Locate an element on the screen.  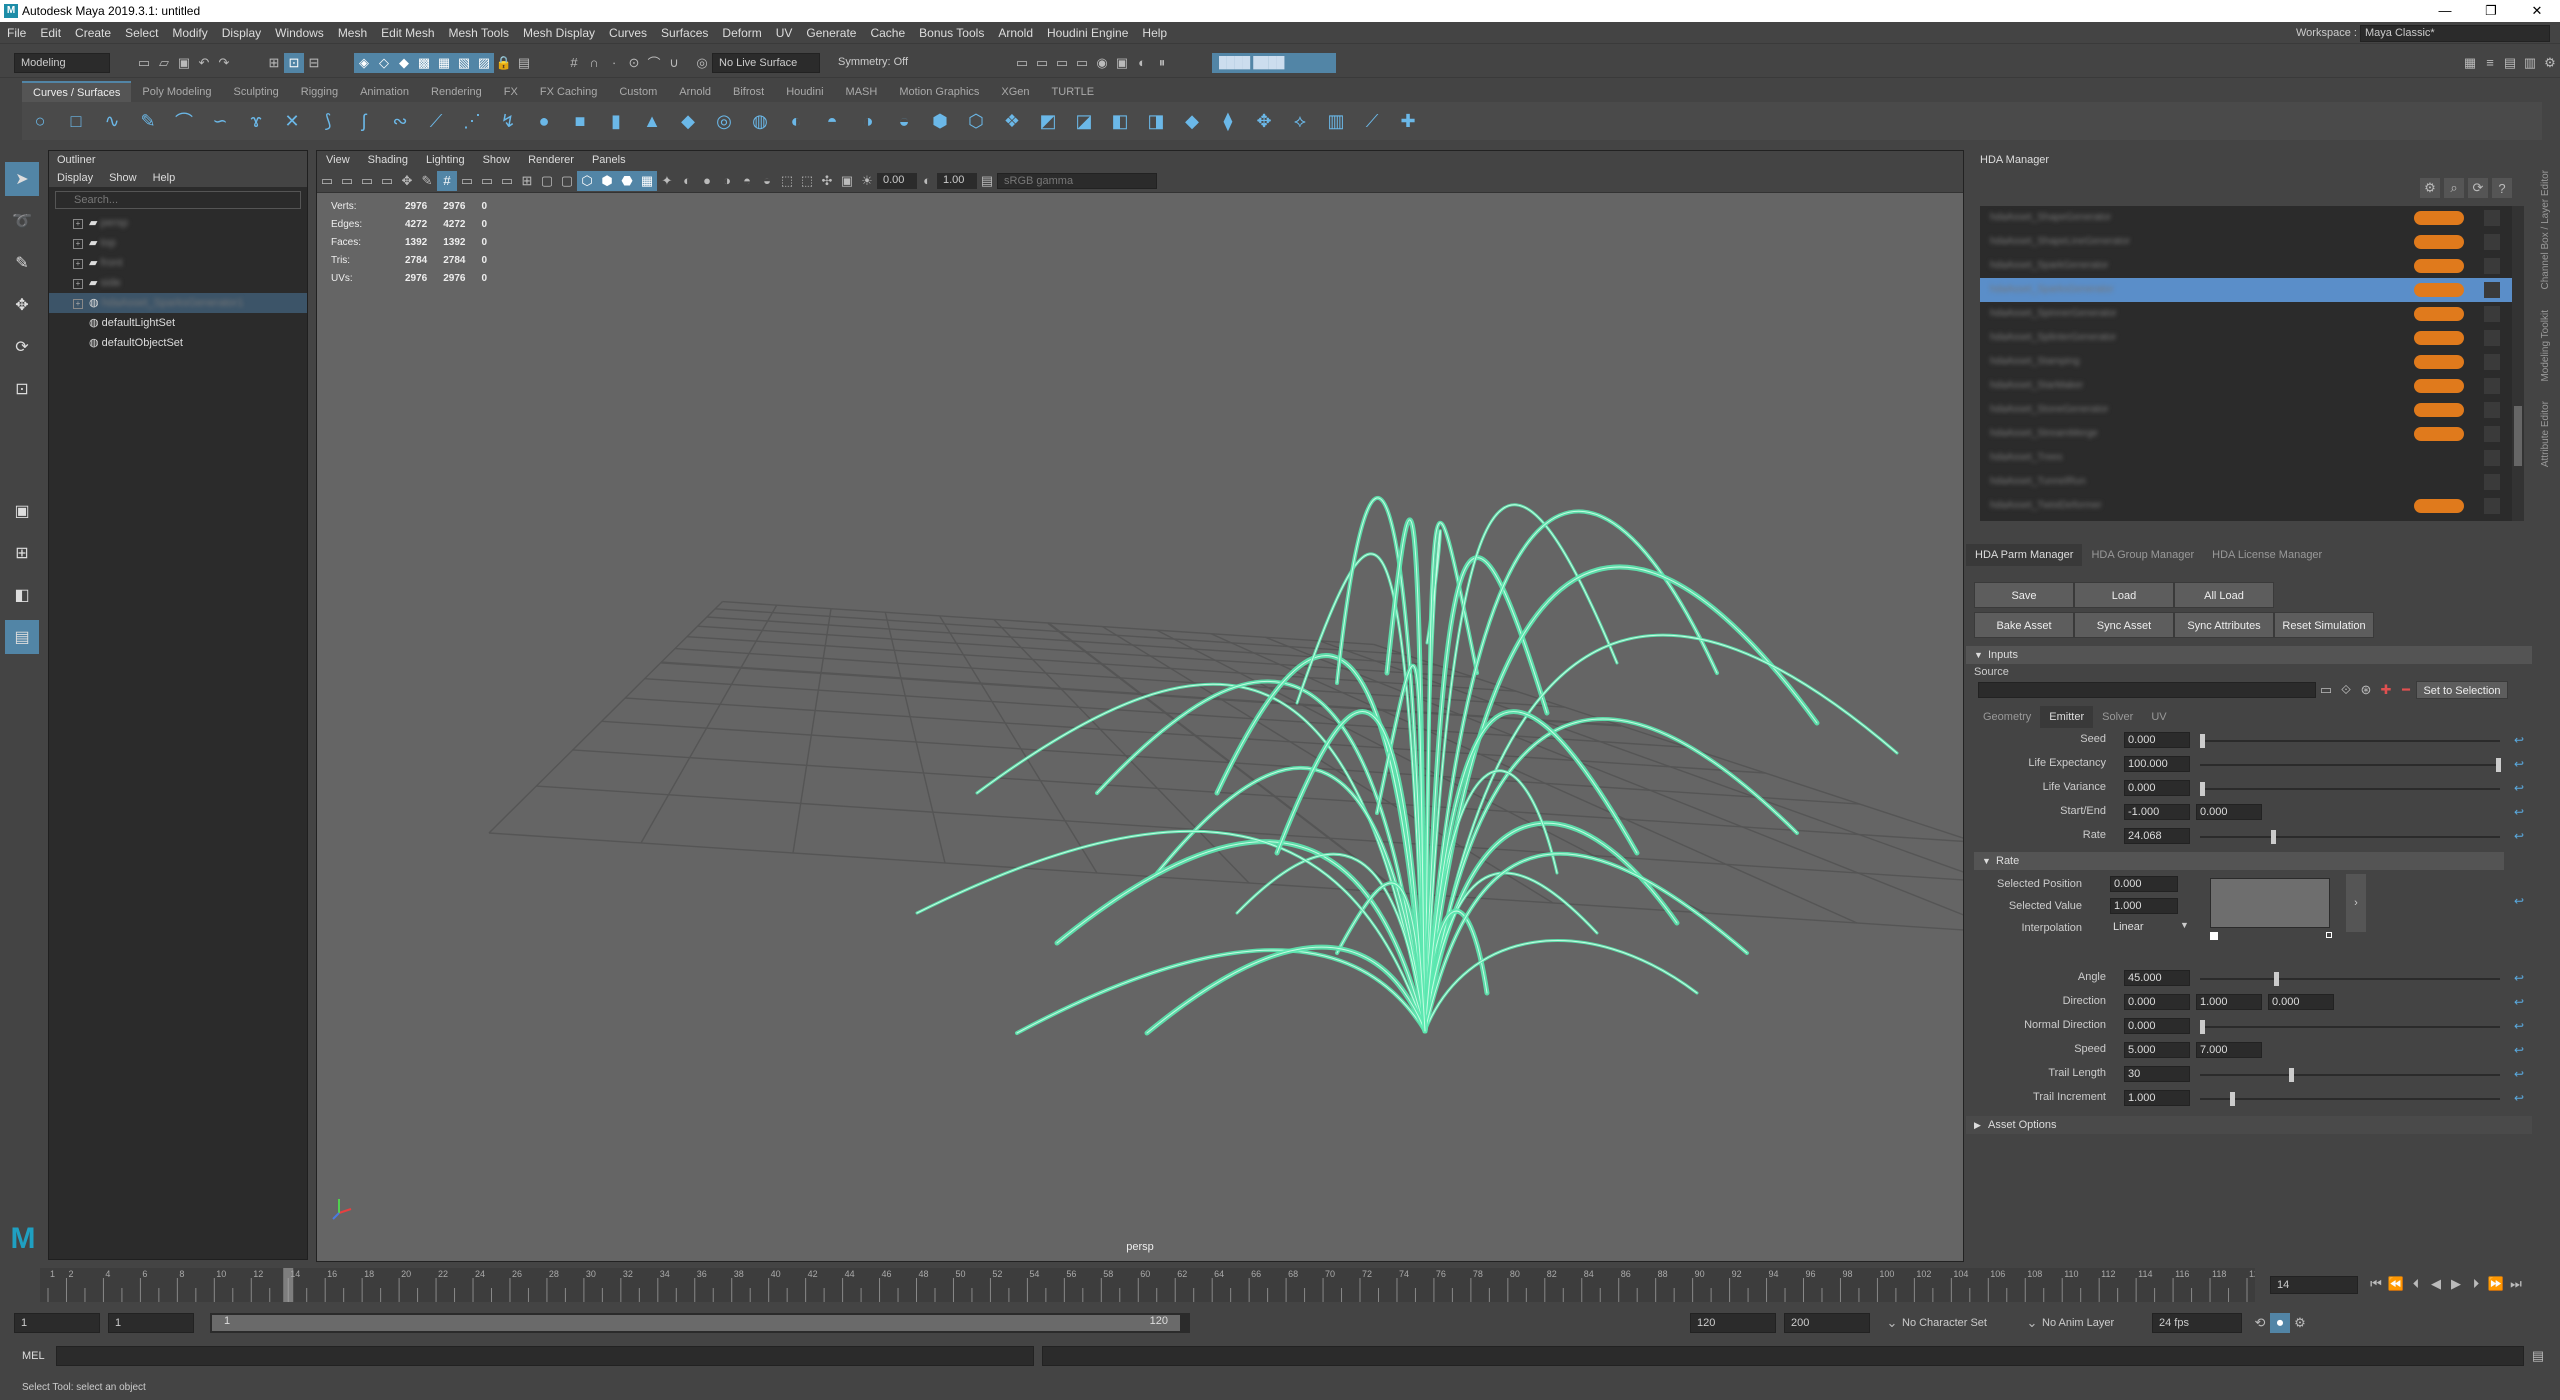
viewport-menu-panels: Panels is located at coordinates (609, 160).